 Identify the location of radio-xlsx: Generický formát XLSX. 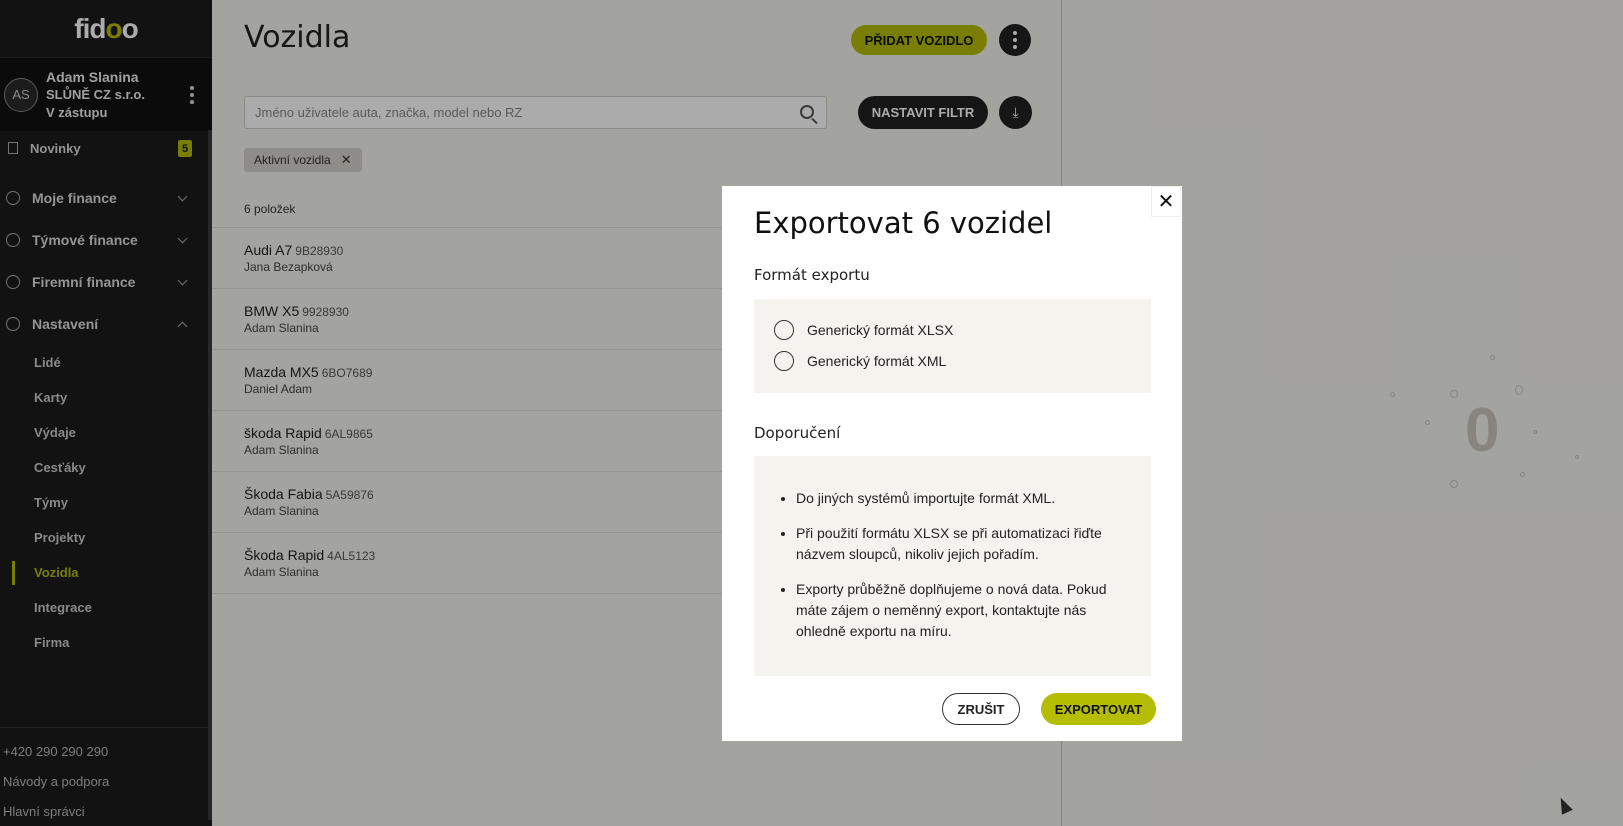
(863, 330).